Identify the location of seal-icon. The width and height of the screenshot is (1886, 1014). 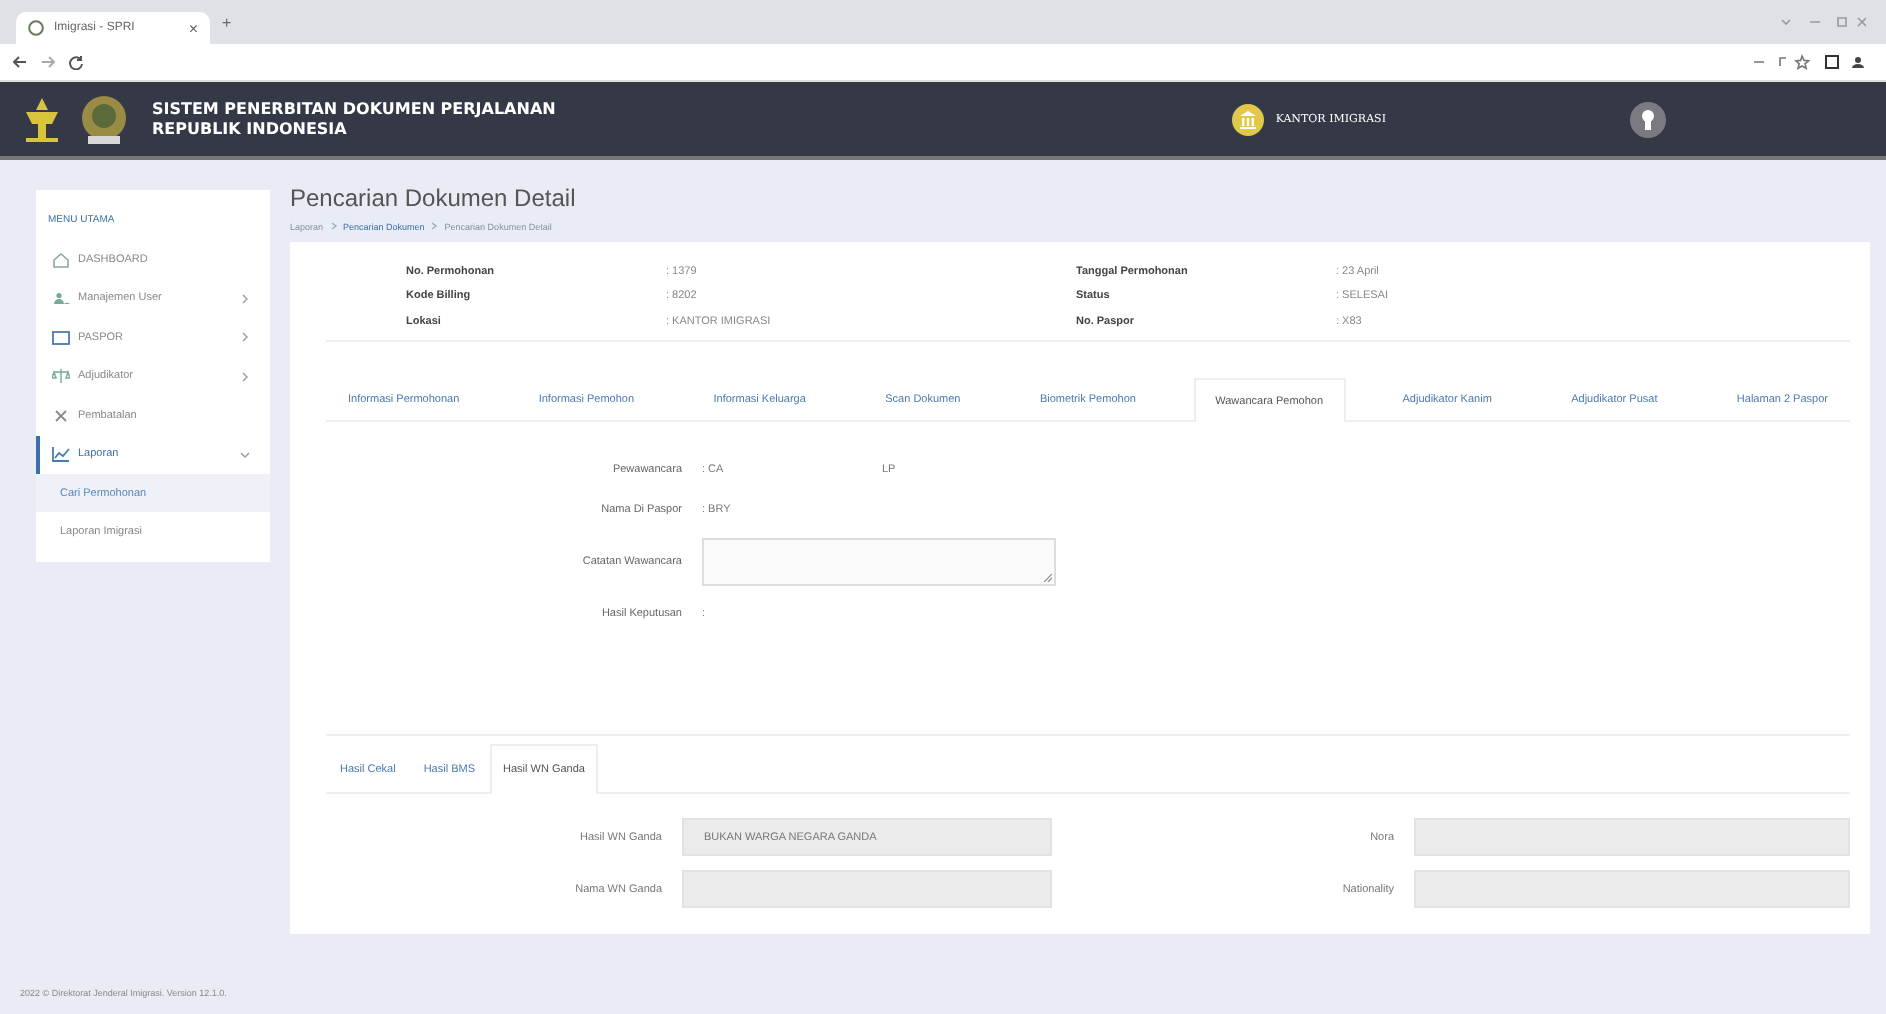
(104, 119).